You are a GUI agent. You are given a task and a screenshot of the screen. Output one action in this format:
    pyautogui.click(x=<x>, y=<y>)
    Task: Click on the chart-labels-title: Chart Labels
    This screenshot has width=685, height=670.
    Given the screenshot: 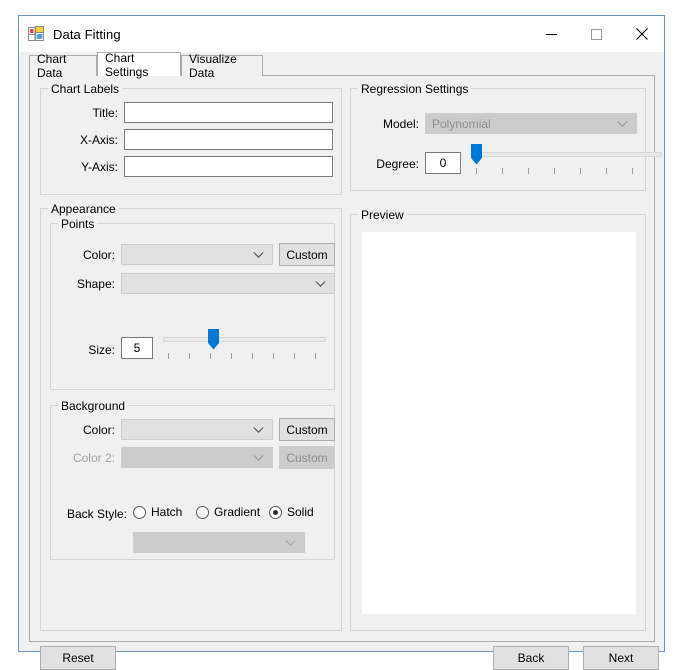 What is the action you would take?
    pyautogui.click(x=85, y=89)
    